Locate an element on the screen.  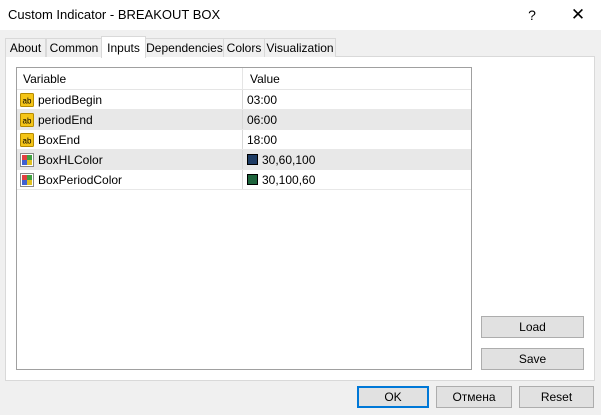
variable-name: BoxEnd is located at coordinates (59, 139).